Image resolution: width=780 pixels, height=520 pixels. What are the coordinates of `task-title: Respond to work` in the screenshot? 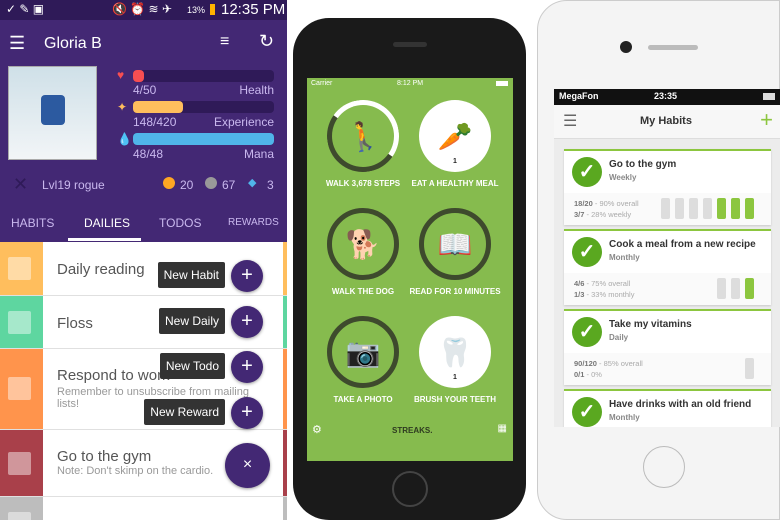 It's located at (113, 375).